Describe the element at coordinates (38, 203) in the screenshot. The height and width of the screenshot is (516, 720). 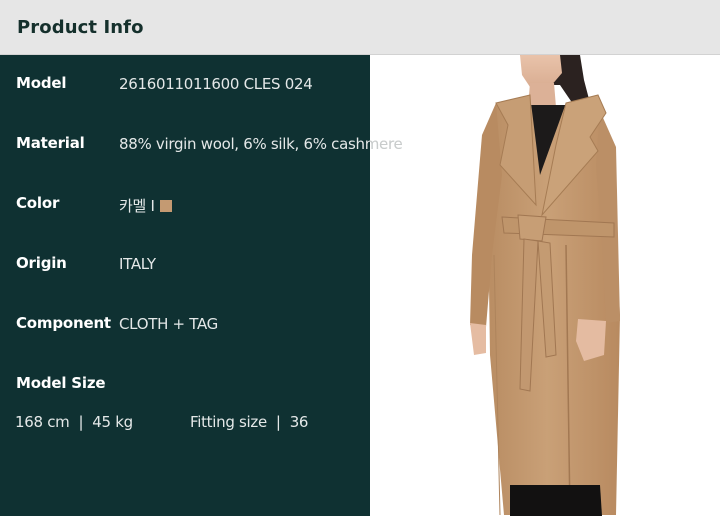
I see `color-label: Color` at that location.